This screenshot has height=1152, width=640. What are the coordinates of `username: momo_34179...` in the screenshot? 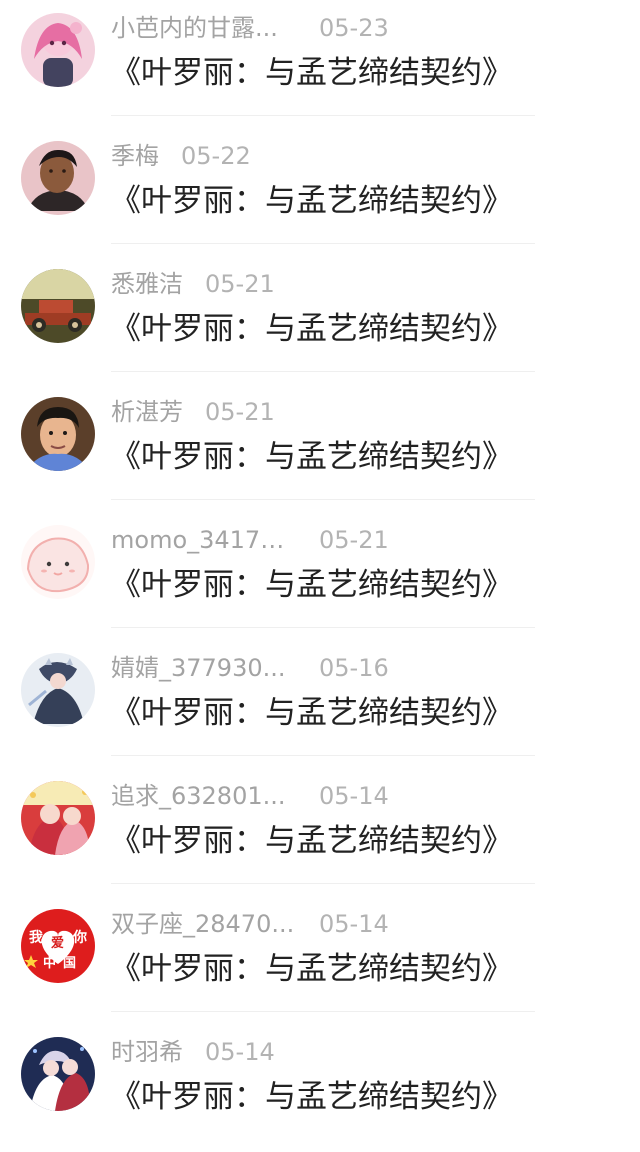 It's located at (204, 540).